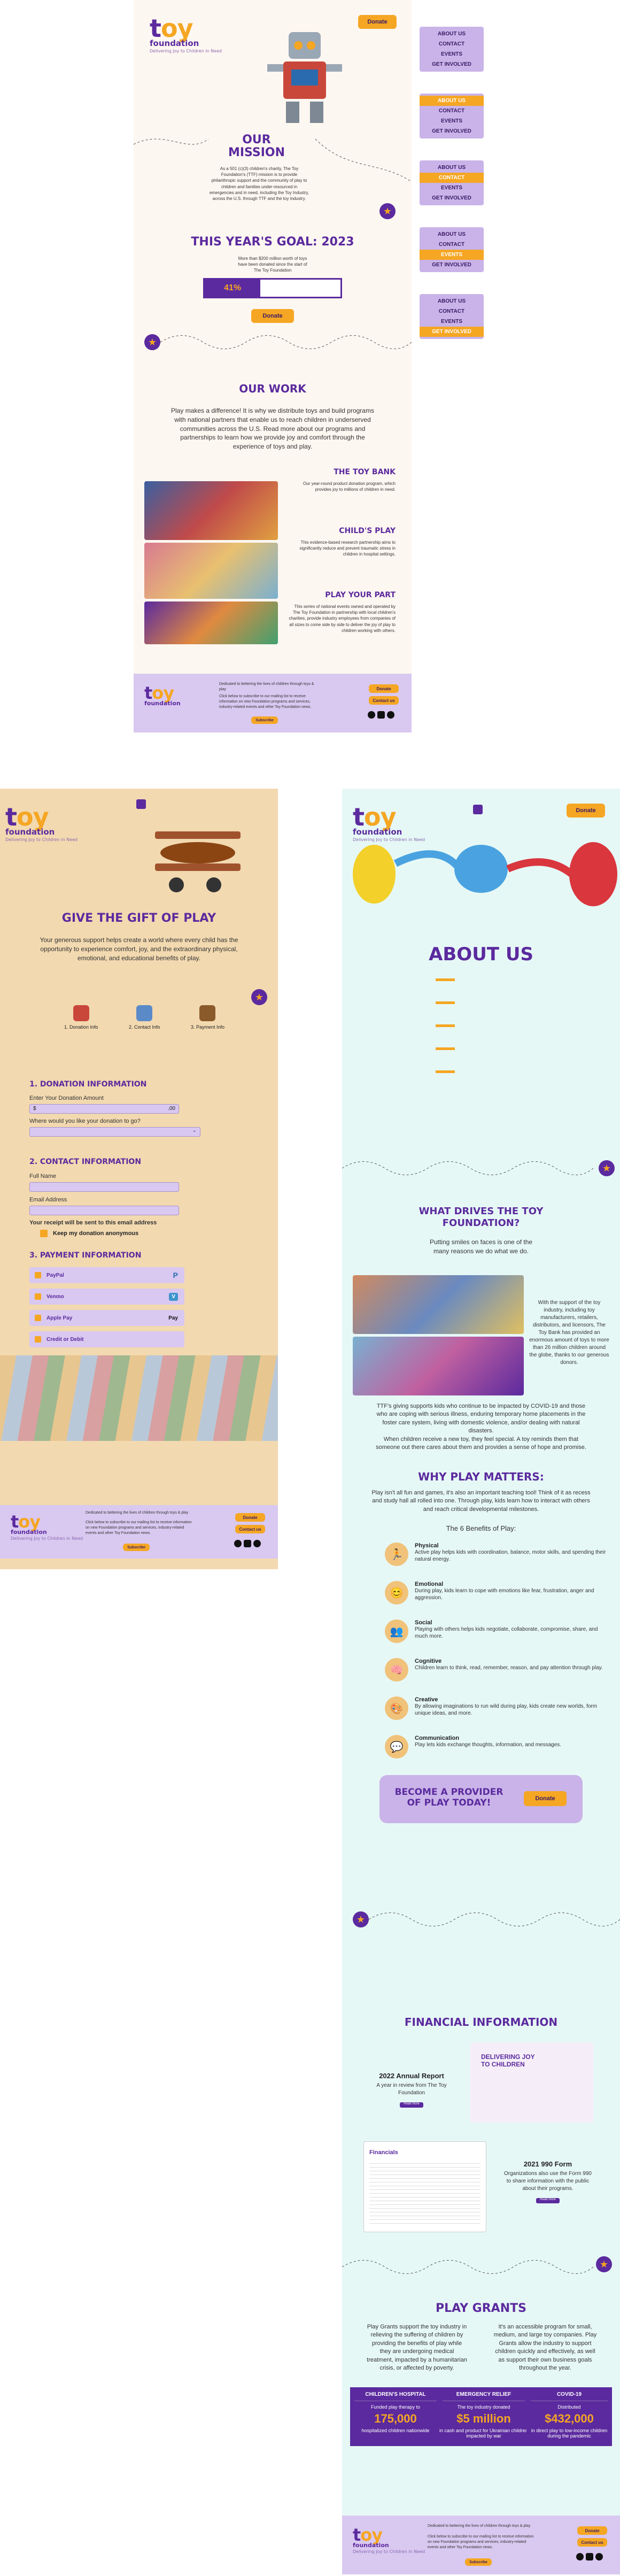 Image resolution: width=620 pixels, height=2576 pixels. Describe the element at coordinates (106, 1297) in the screenshot. I see `payment-venmo: Venmo V` at that location.